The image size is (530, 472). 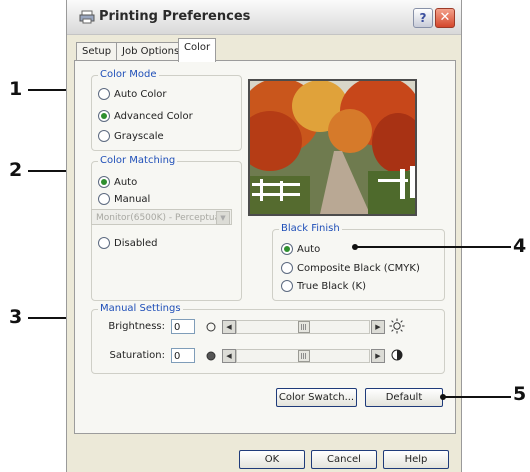 I want to click on callout-4: 4, so click(x=520, y=246).